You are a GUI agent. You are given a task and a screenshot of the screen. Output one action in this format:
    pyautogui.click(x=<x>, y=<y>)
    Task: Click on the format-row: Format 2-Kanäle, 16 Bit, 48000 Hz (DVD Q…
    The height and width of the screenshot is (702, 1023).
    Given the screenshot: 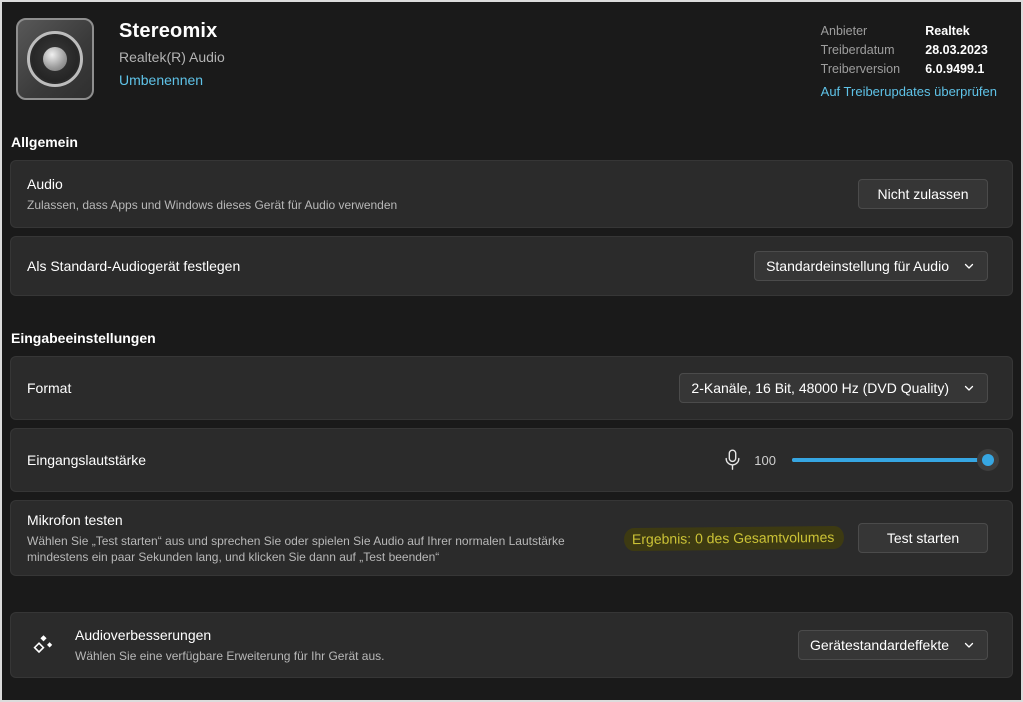 What is the action you would take?
    pyautogui.click(x=511, y=388)
    